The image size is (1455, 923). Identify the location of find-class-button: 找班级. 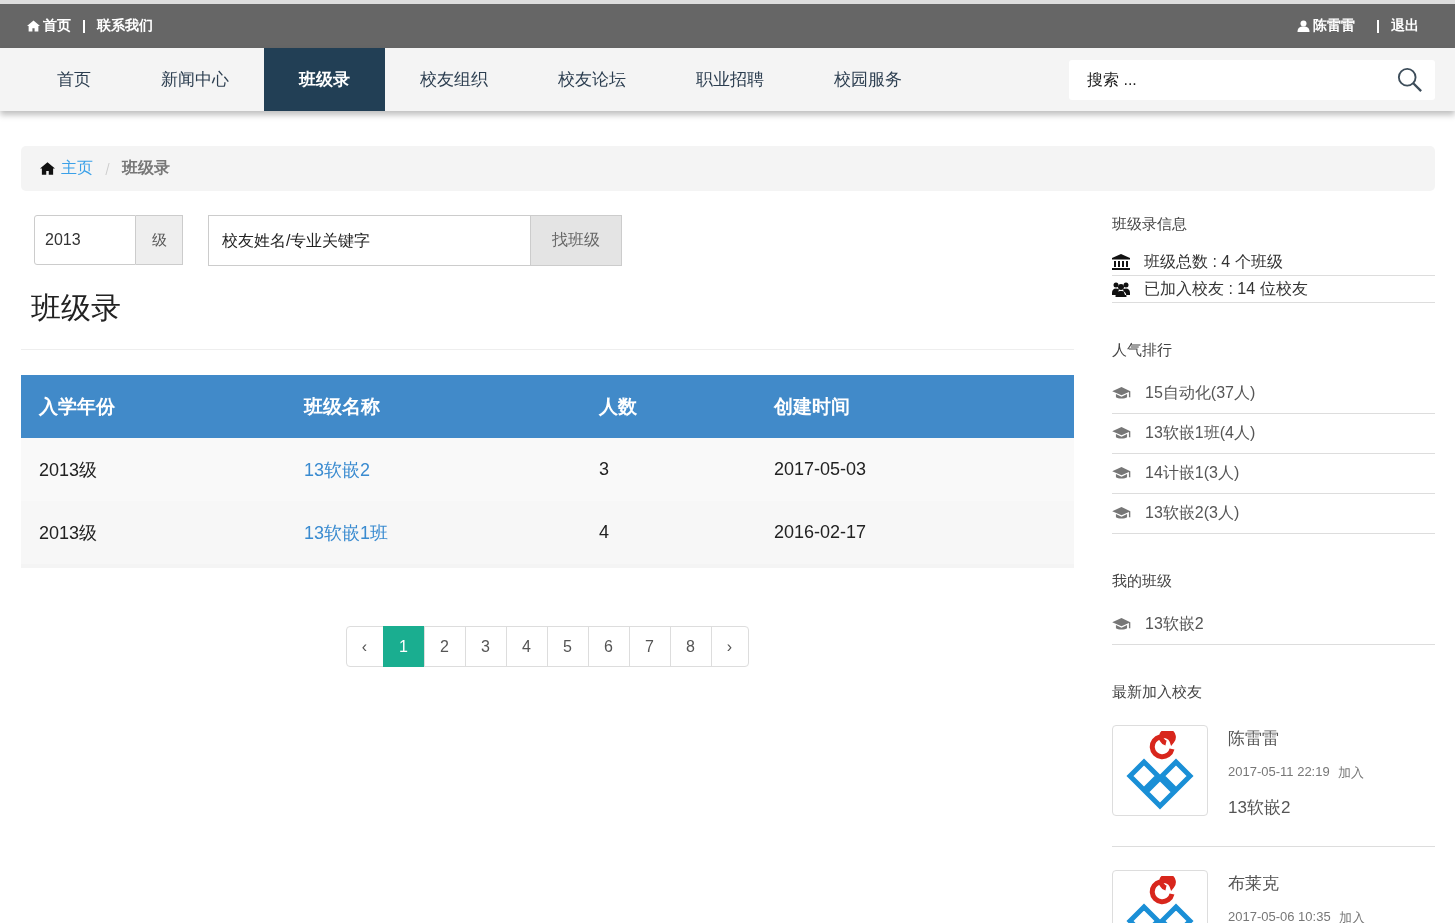
(576, 240).